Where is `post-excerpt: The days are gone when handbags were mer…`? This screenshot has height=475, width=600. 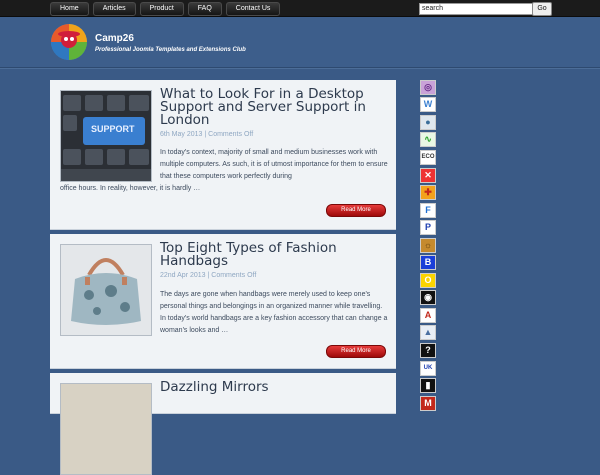
post-excerpt: The days are gone when handbags were mer… is located at coordinates (274, 313).